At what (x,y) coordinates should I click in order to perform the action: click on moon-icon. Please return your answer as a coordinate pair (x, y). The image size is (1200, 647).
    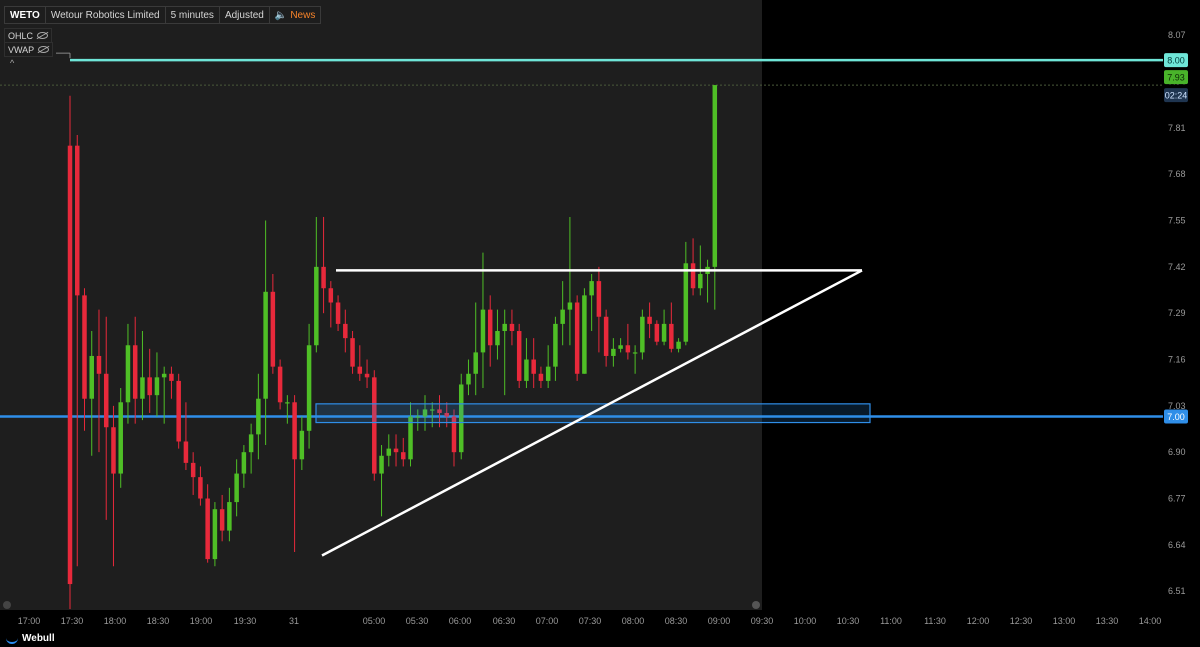
    Looking at the image, I should click on (7, 605).